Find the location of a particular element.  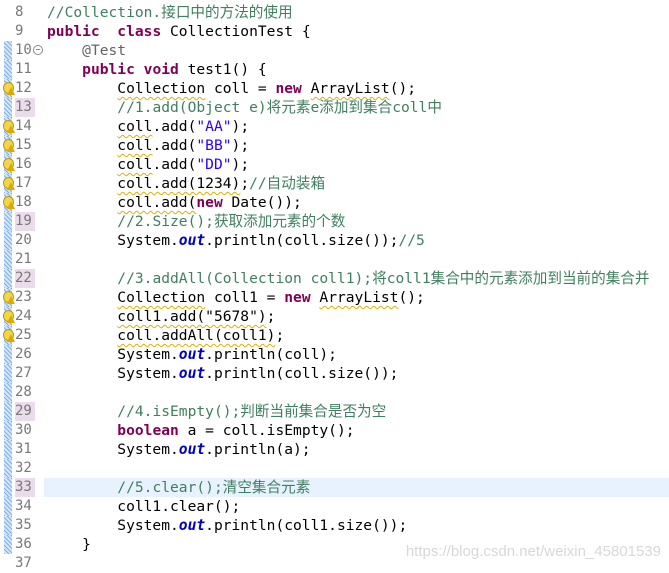

code-text: coll.addAll(coll1); is located at coordinates (356, 335).